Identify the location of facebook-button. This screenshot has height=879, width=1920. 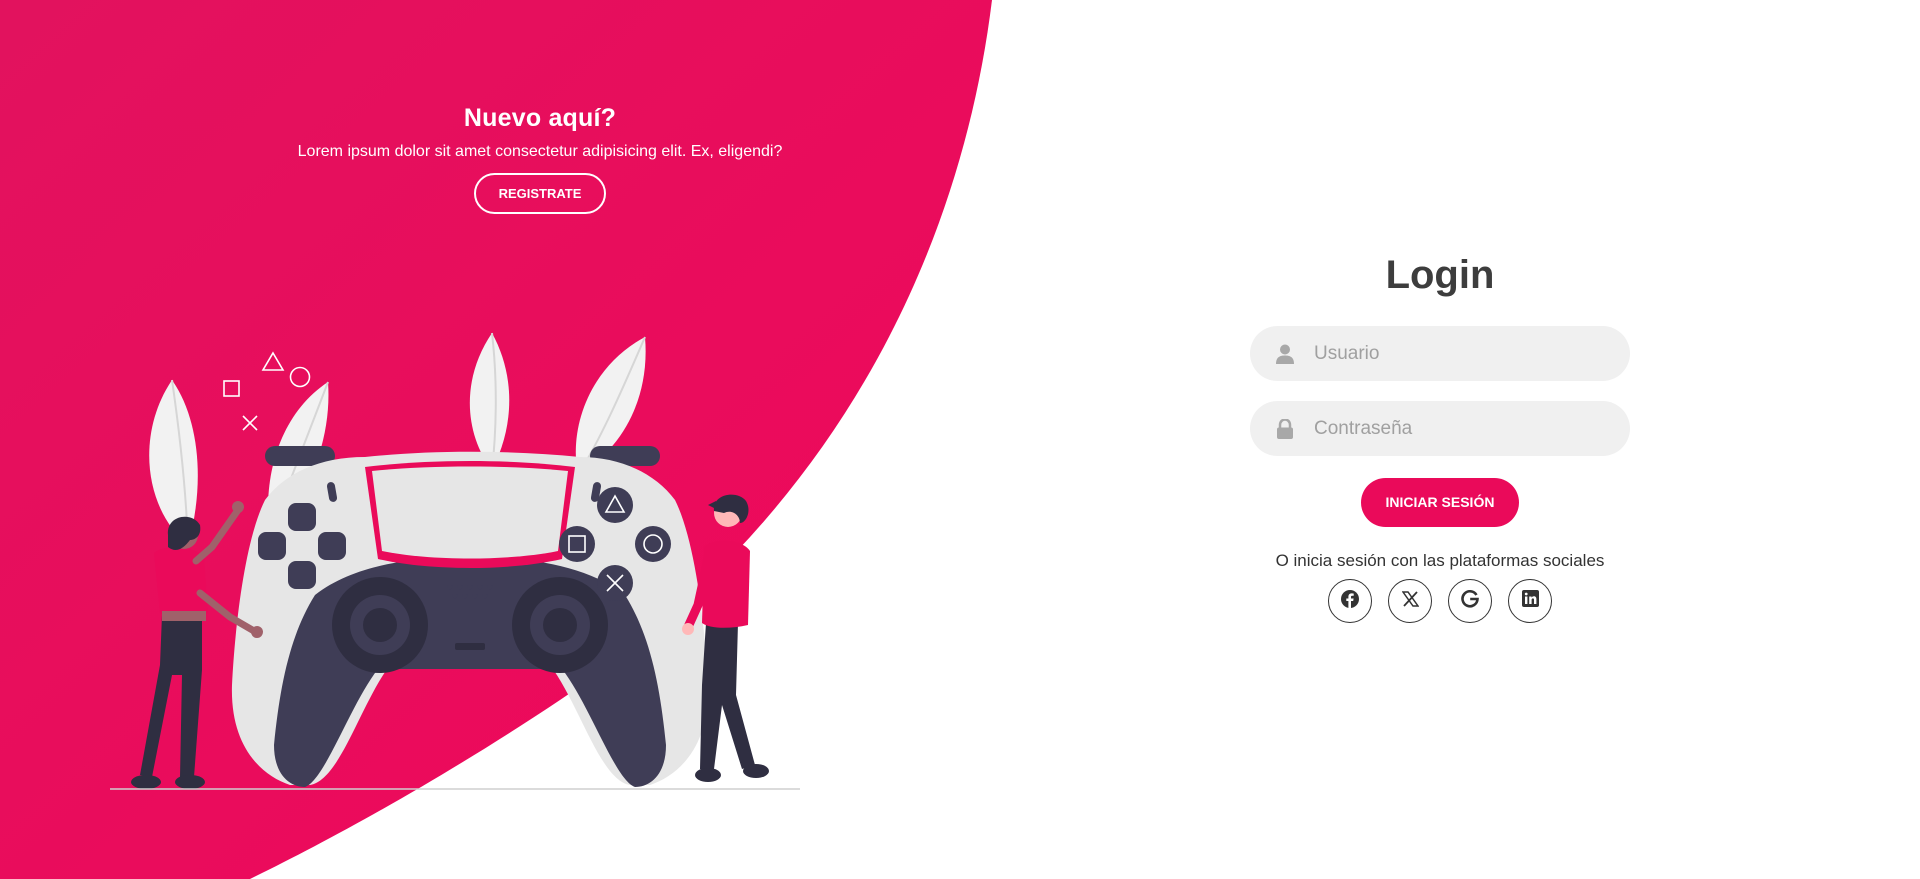
(1350, 601).